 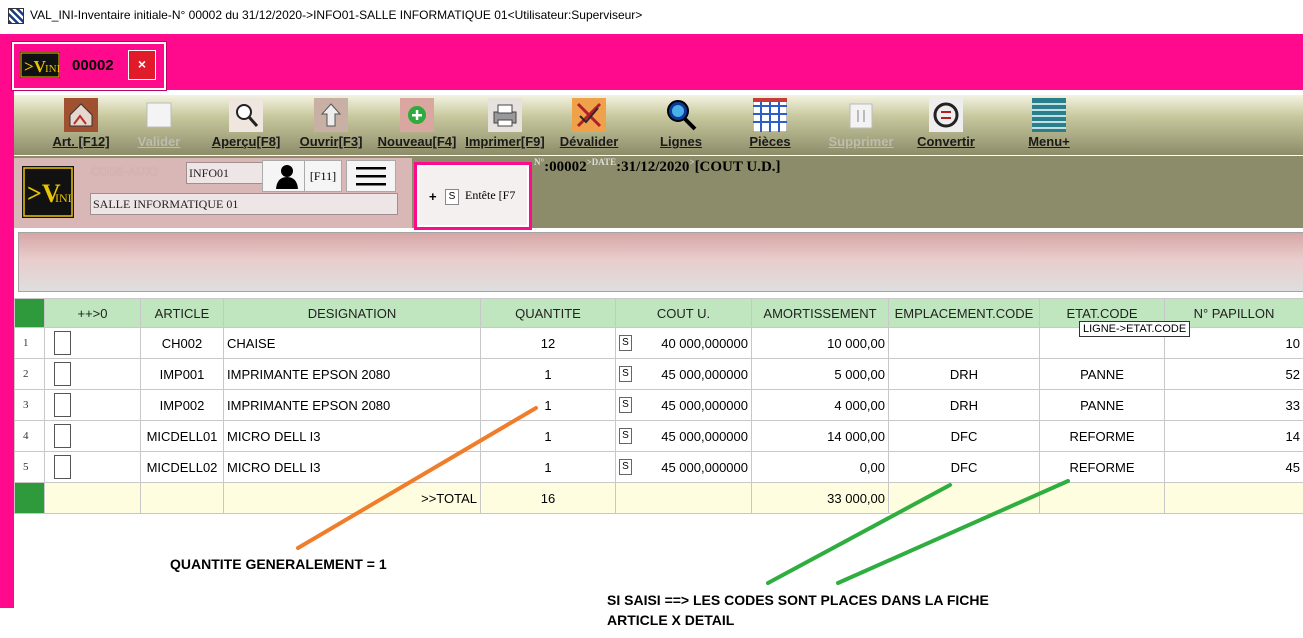 I want to click on orange-arrow, so click(x=417, y=478).